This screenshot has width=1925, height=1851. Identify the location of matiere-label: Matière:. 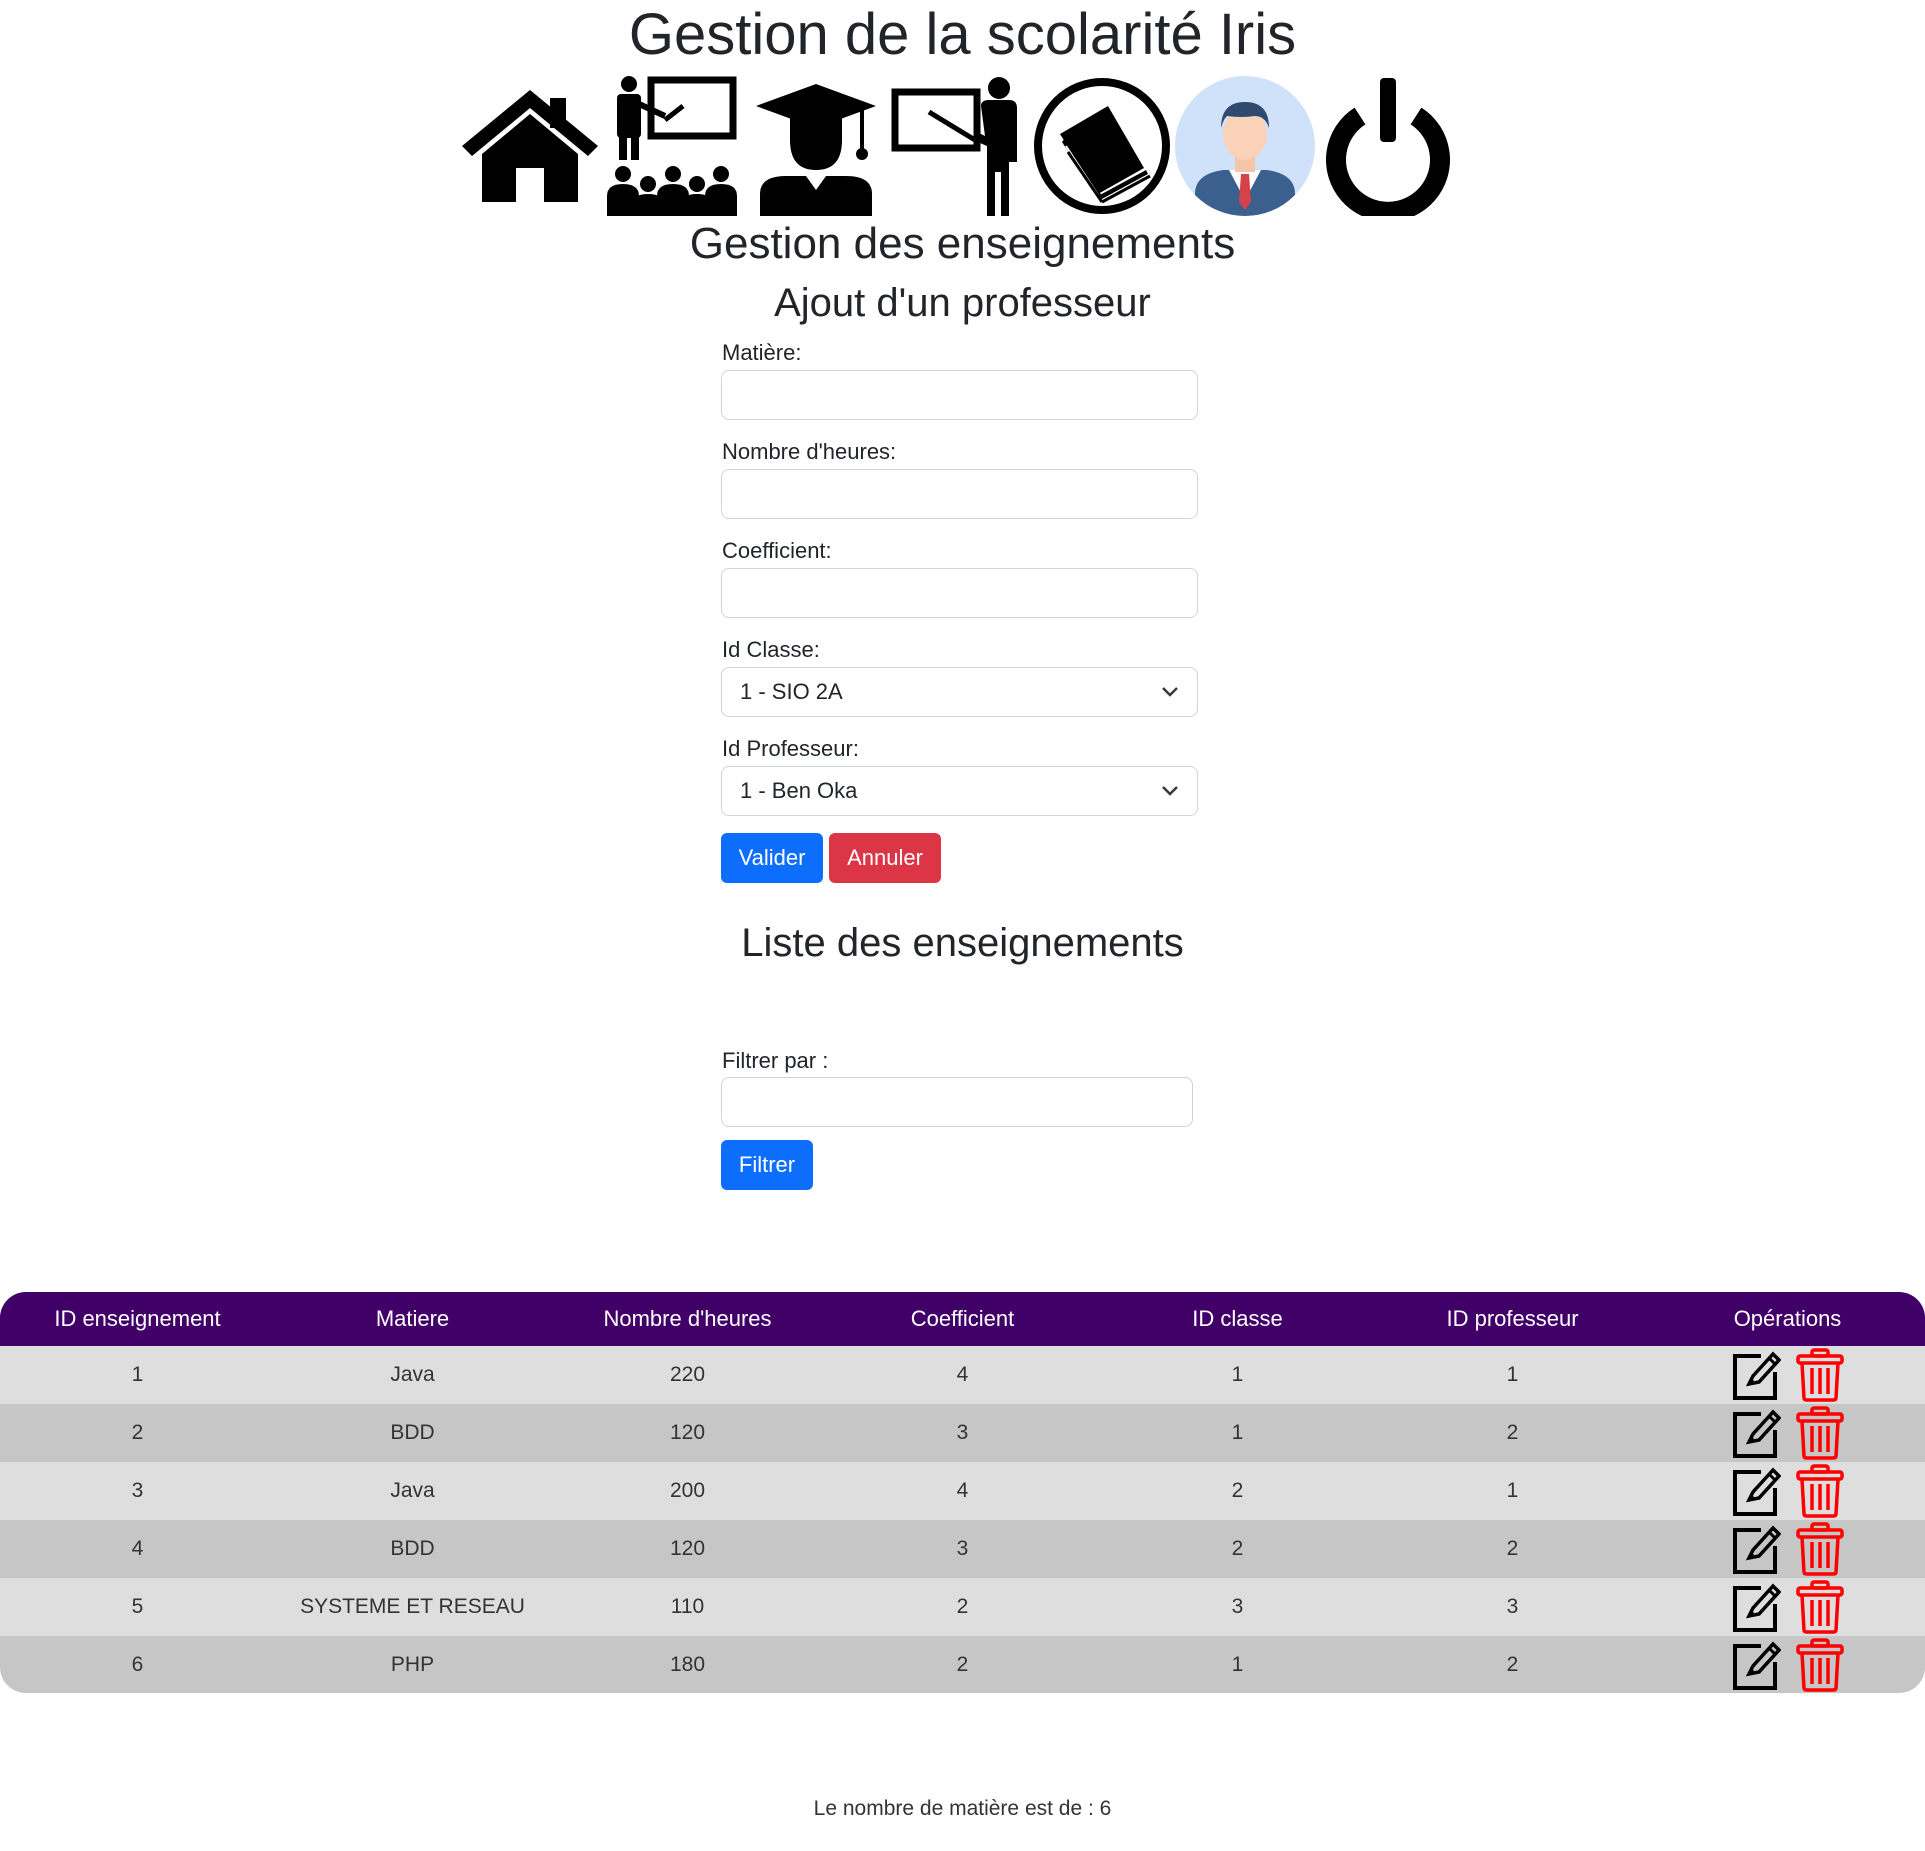
(762, 352).